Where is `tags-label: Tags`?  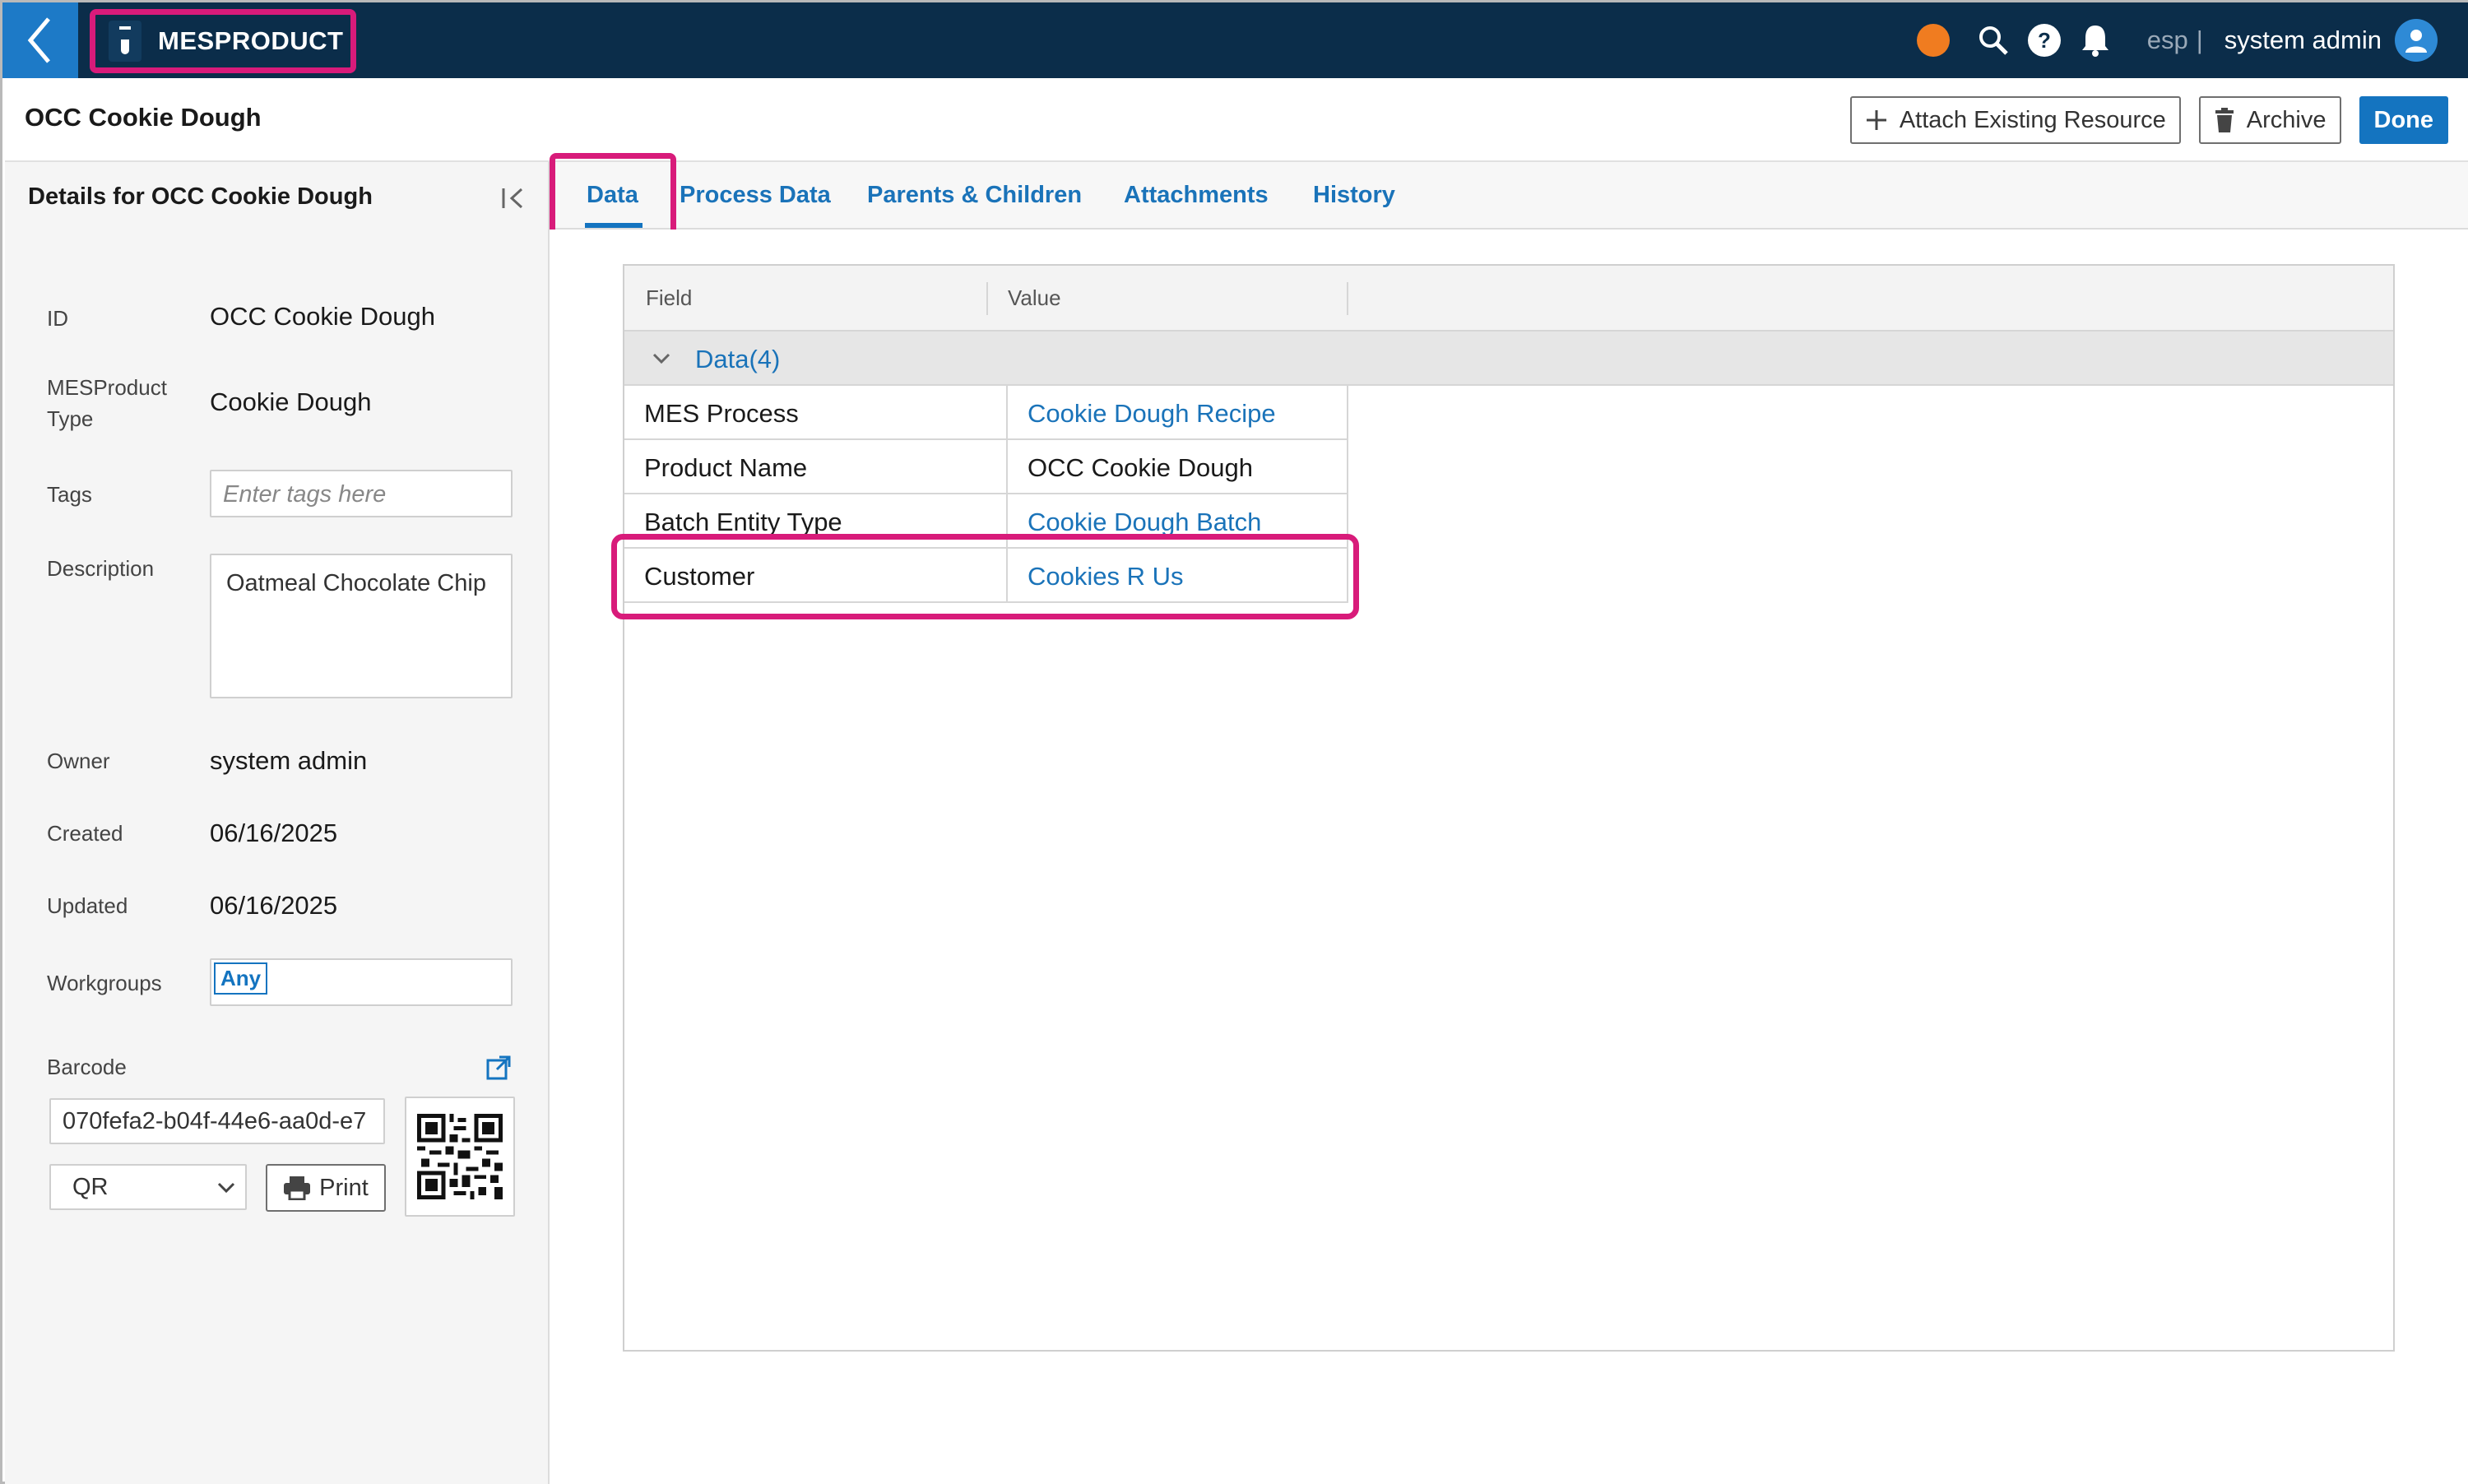
tags-label: Tags is located at coordinates (69, 494).